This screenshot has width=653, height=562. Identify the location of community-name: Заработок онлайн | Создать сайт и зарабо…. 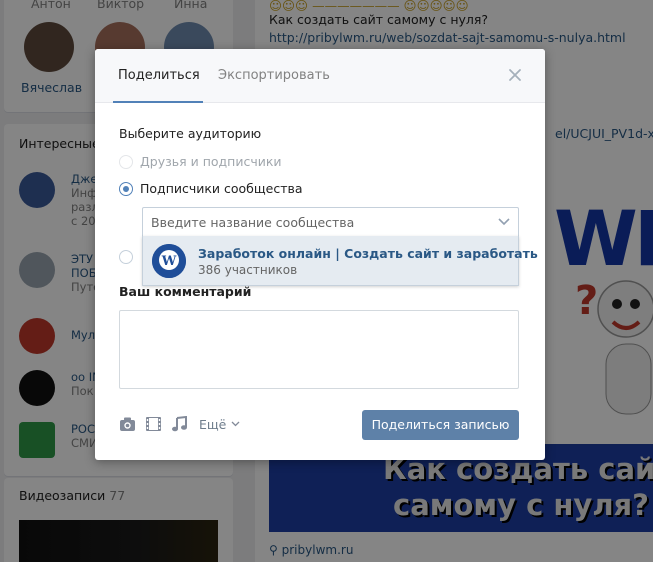
(368, 253).